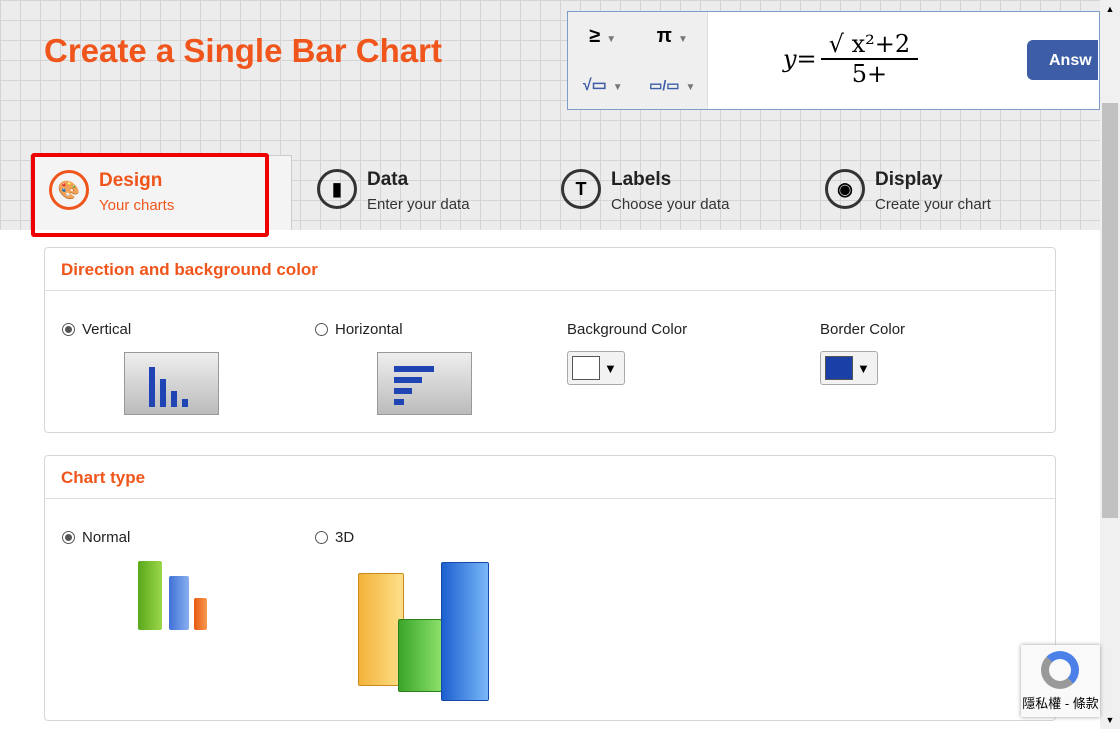 The height and width of the screenshot is (729, 1120). What do you see at coordinates (393, 192) in the screenshot?
I see `tab-data: ▮ Data Enter your data` at bounding box center [393, 192].